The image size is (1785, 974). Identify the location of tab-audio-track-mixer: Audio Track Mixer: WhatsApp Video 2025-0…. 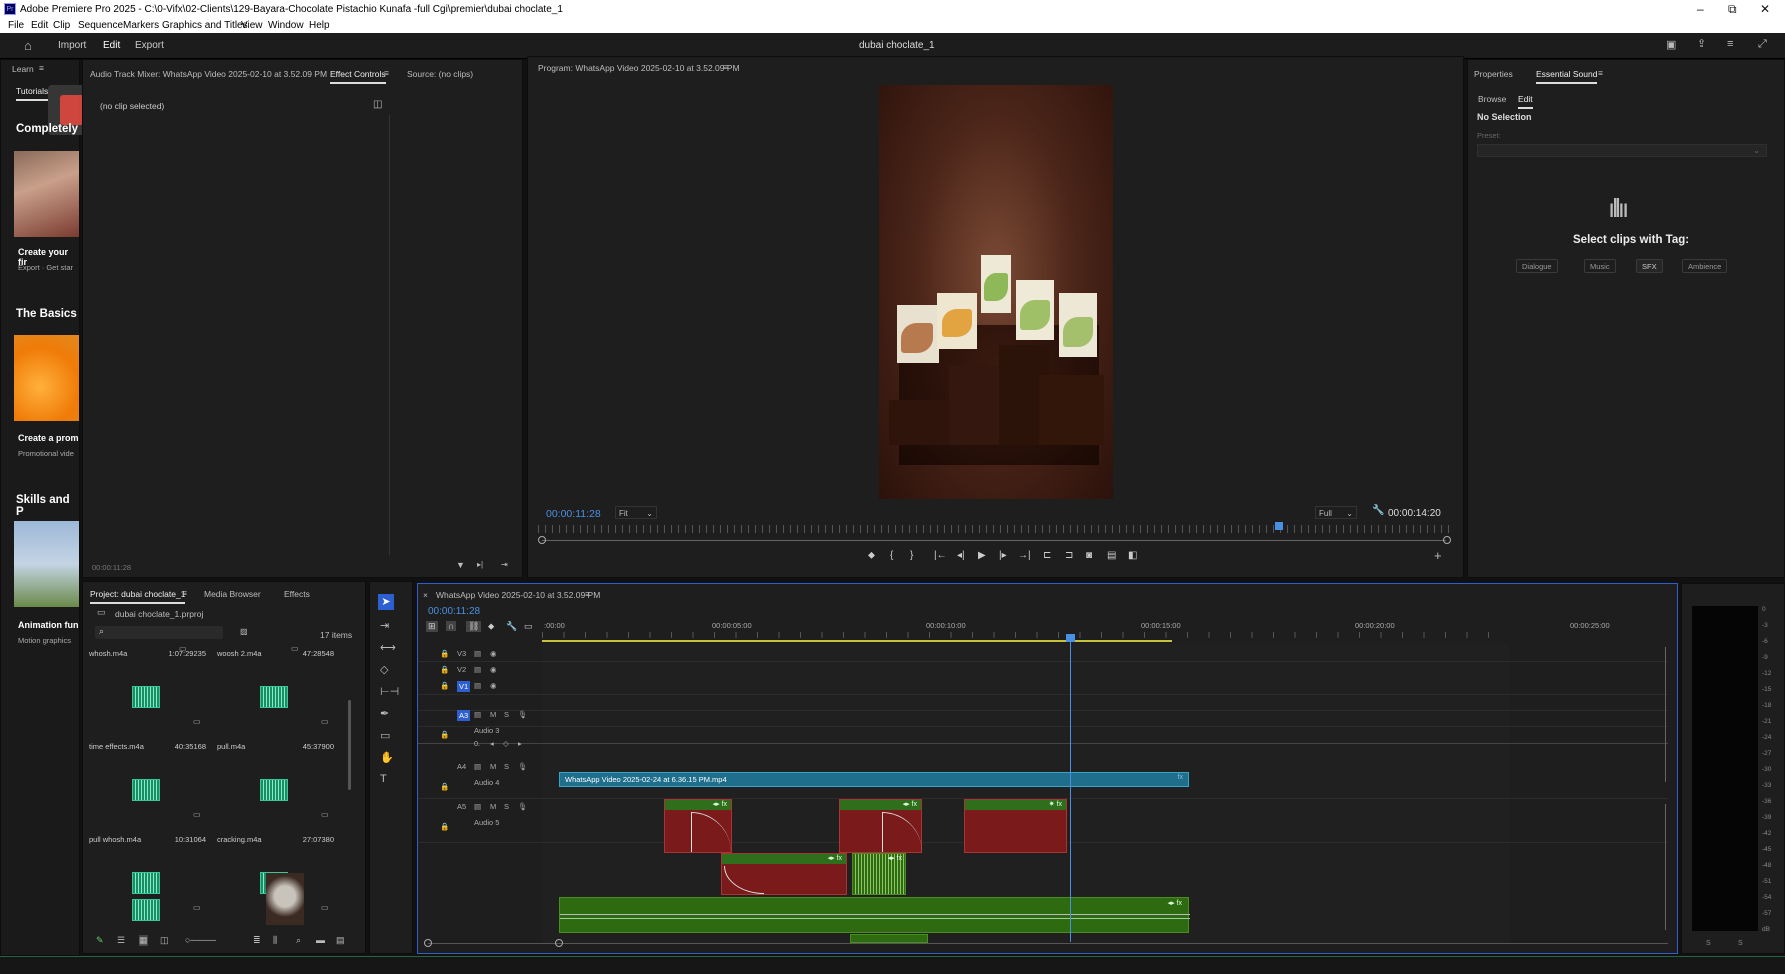
(208, 74).